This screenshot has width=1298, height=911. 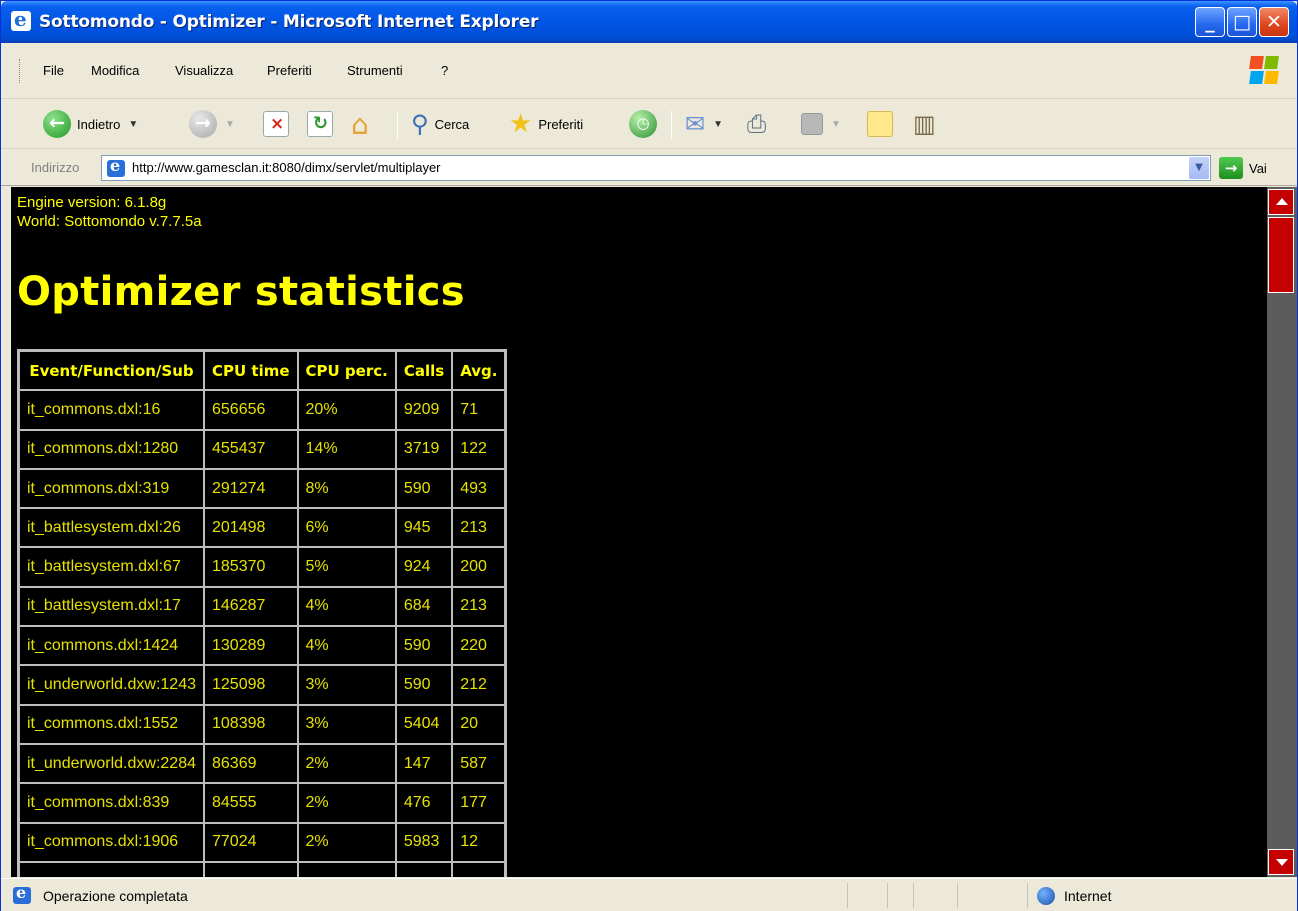 What do you see at coordinates (230, 124) in the screenshot?
I see `forward-dropdown-icon: ▼` at bounding box center [230, 124].